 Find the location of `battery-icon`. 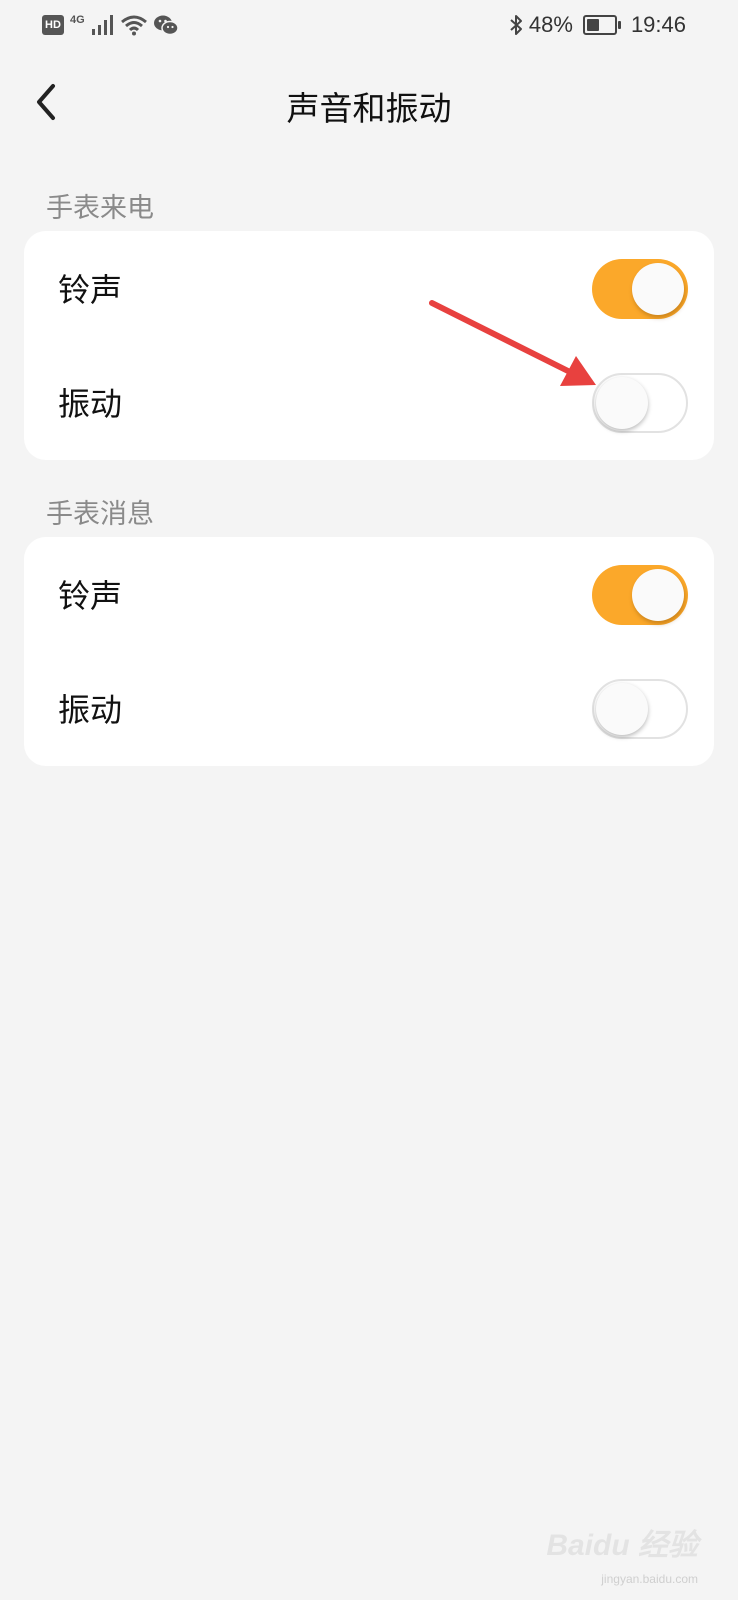

battery-icon is located at coordinates (601, 25).